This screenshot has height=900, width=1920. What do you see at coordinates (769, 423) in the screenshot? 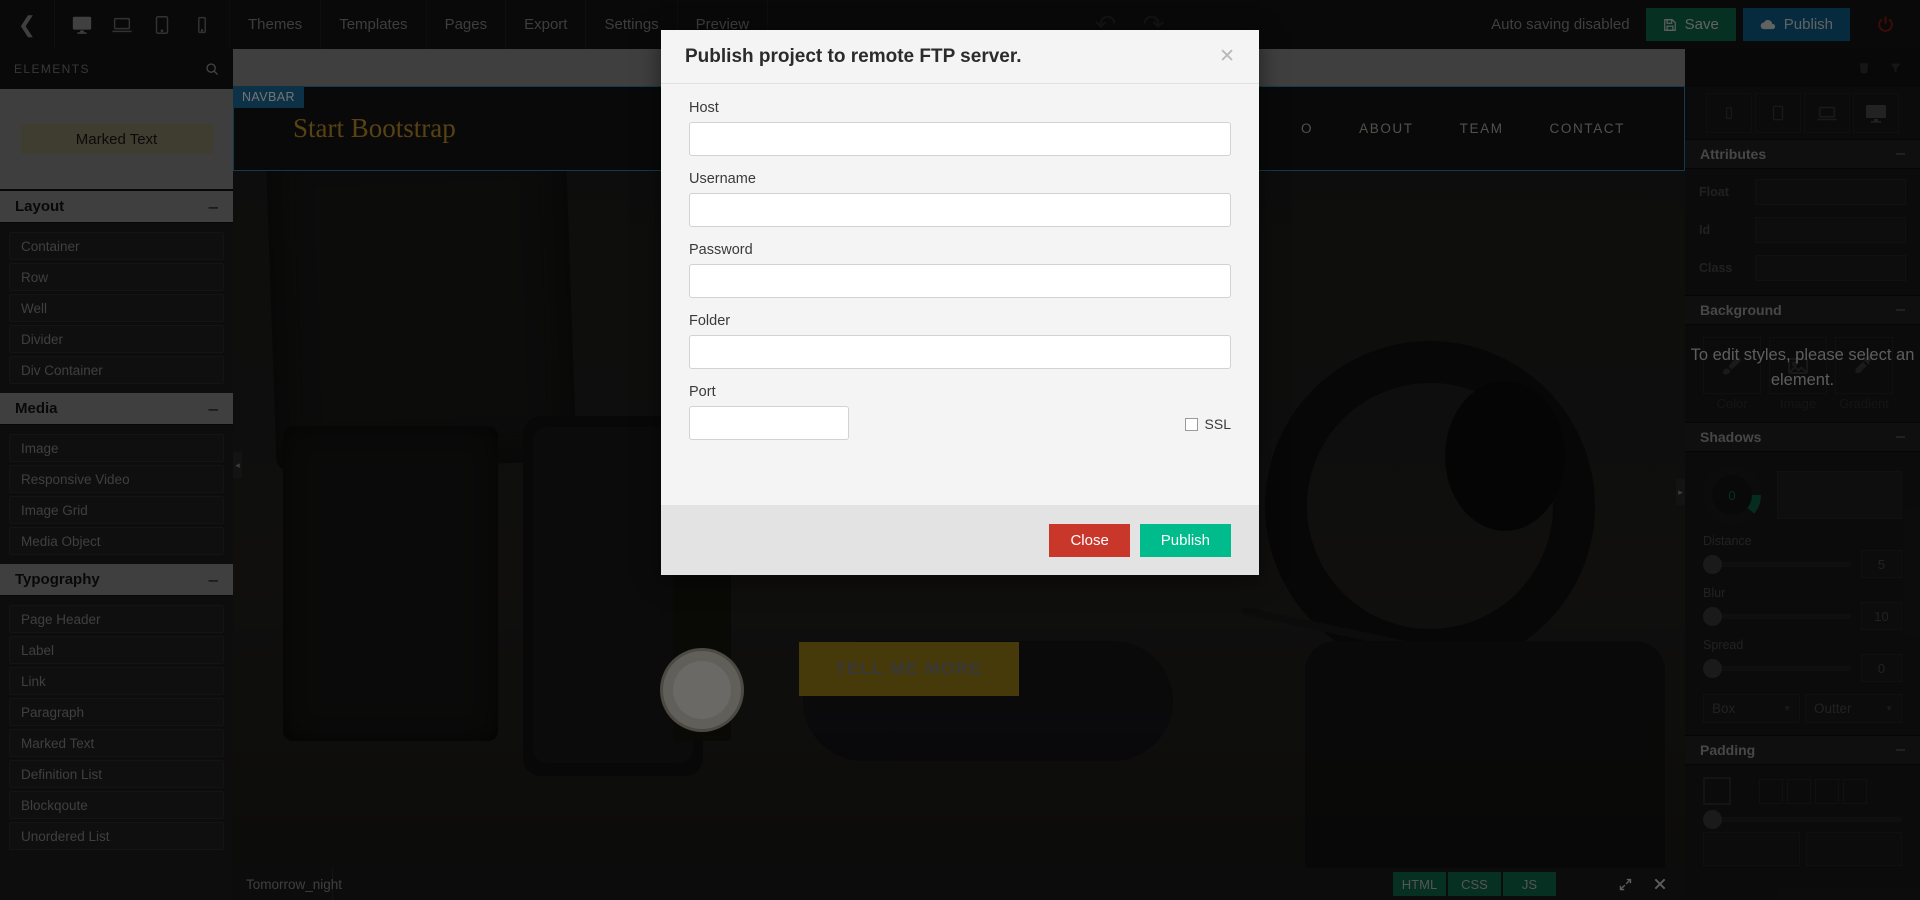
I see `port-input` at bounding box center [769, 423].